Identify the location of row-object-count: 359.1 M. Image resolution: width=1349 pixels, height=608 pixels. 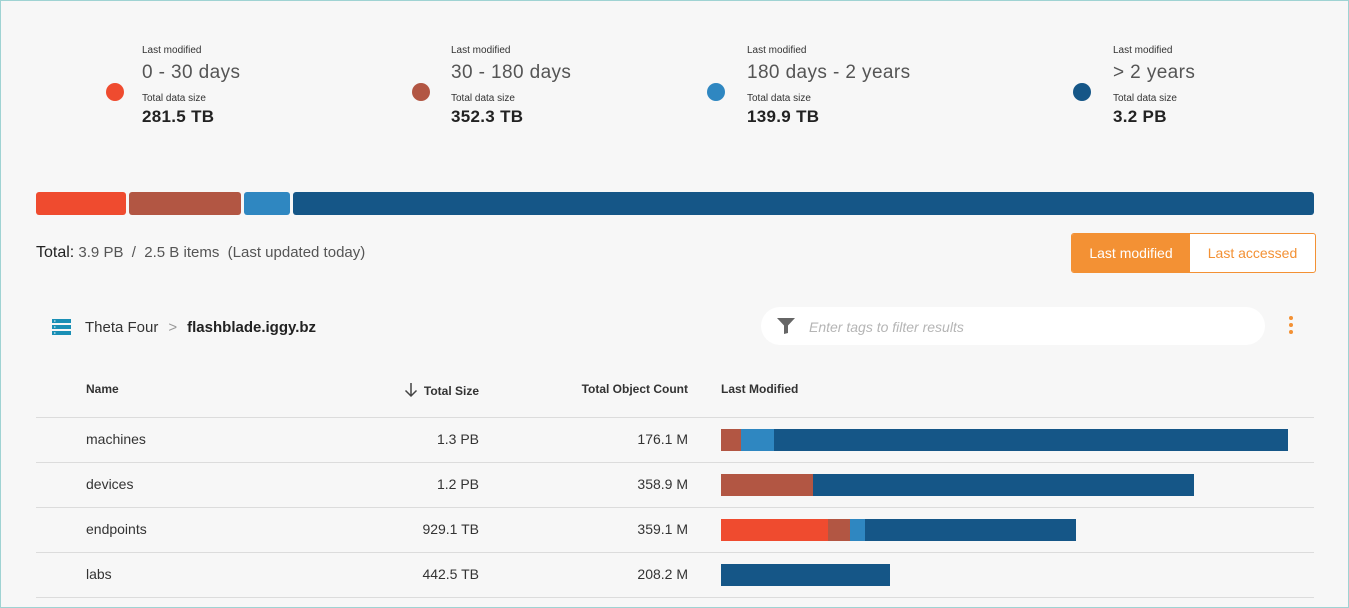
(662, 529).